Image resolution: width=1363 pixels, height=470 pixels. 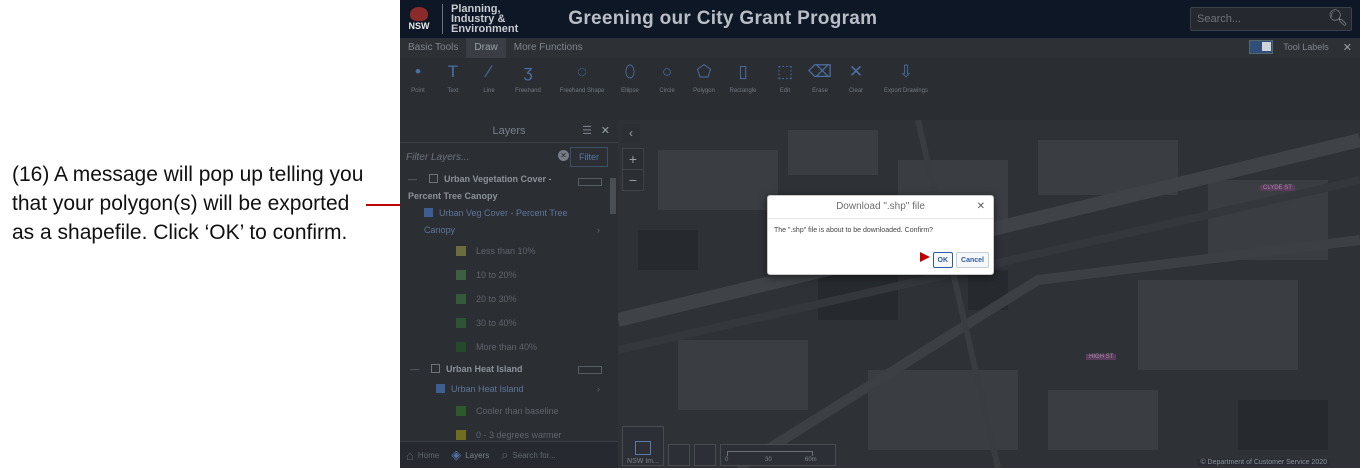 I want to click on search-for-icon: ⌕, so click(x=505, y=454).